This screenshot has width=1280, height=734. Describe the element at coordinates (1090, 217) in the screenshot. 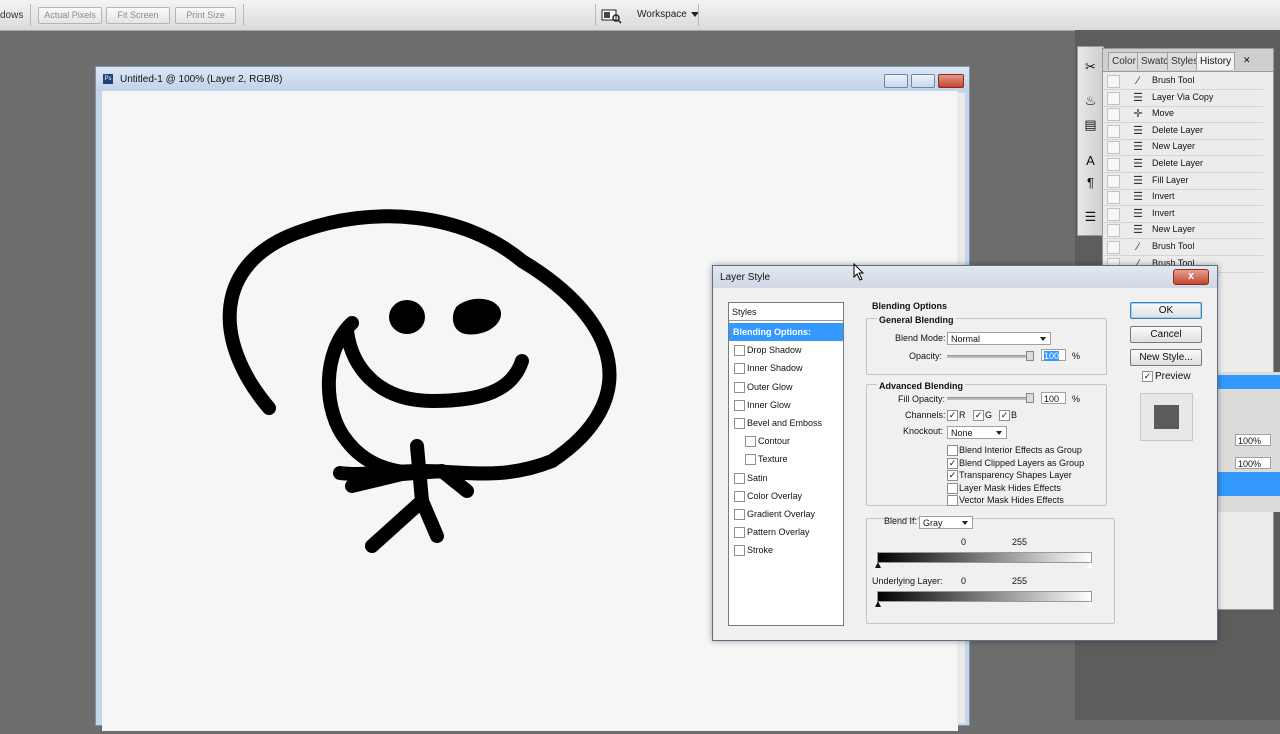

I see `notes-icon: ☰` at that location.